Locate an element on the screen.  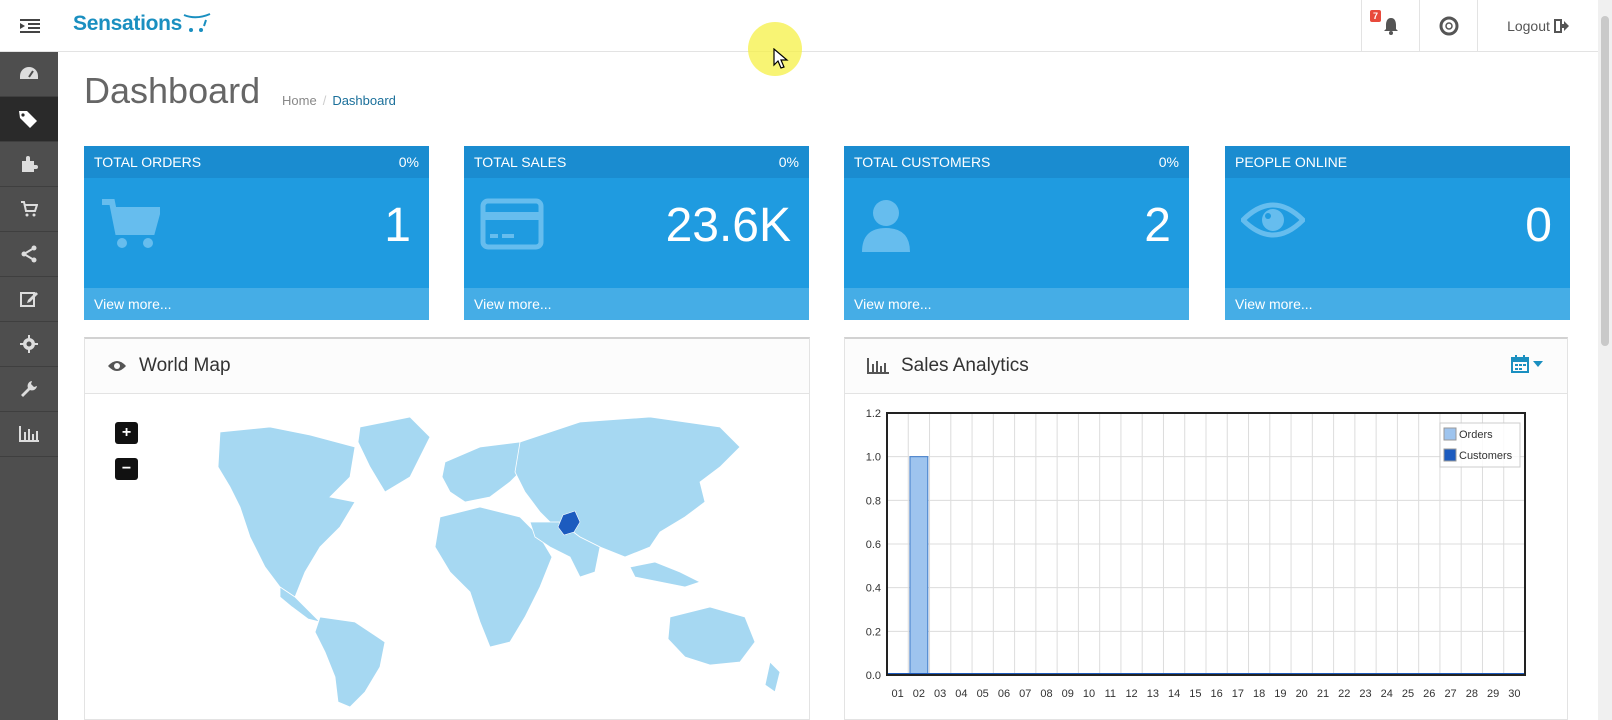
life-ring-icon is located at coordinates (1448, 26).